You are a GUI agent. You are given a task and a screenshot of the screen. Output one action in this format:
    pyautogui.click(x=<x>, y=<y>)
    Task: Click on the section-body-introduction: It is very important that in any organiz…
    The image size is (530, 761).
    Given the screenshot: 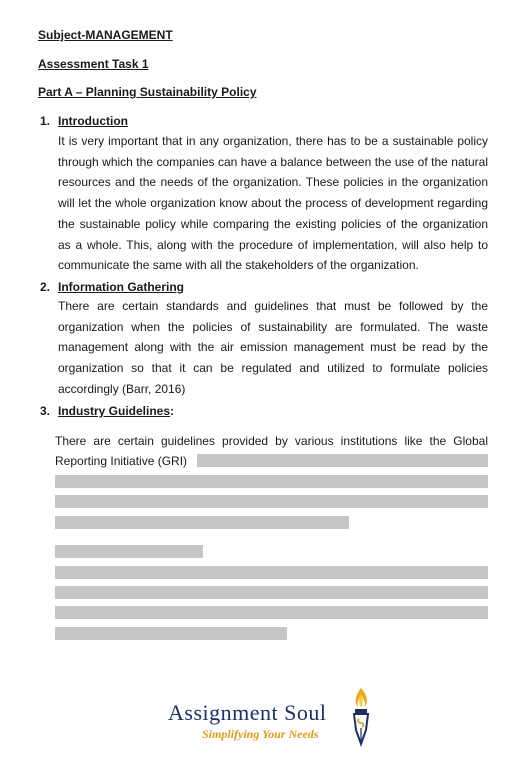 What is the action you would take?
    pyautogui.click(x=273, y=203)
    